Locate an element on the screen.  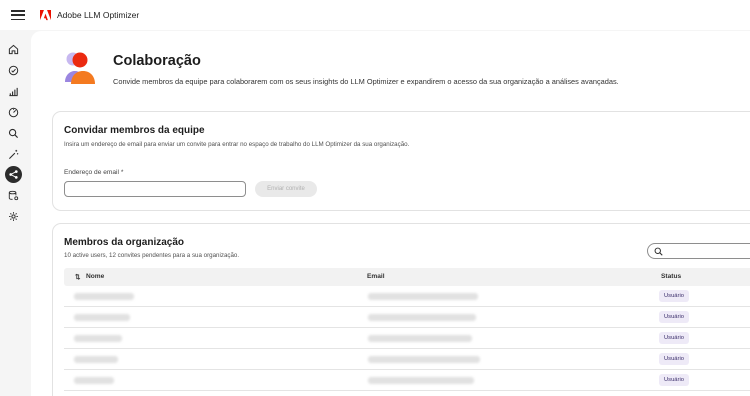
sort-icon: ⇅ is located at coordinates (78, 277).